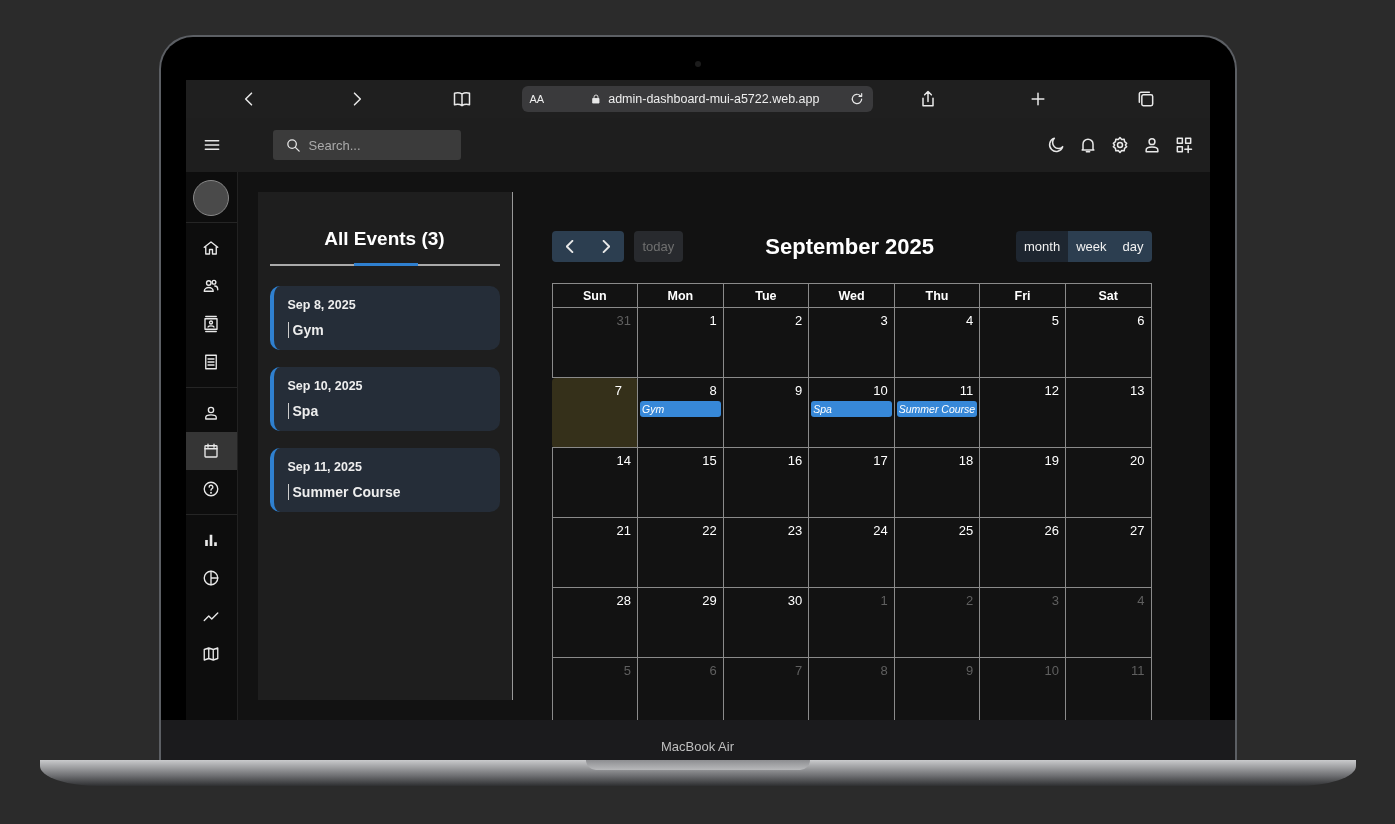 The width and height of the screenshot is (1395, 824). I want to click on day-cell: 24, so click(851, 552).